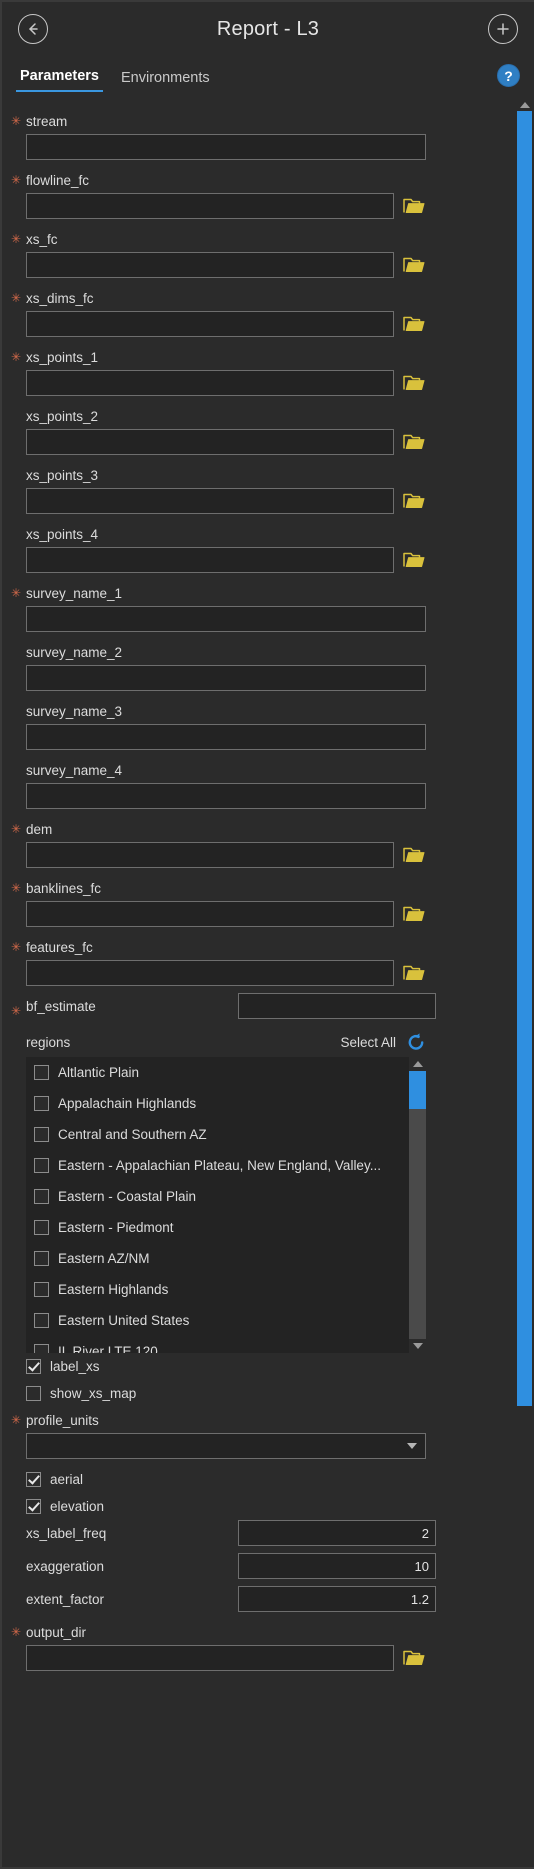 The image size is (534, 1869). I want to click on tab-environments: Environments, so click(165, 81).